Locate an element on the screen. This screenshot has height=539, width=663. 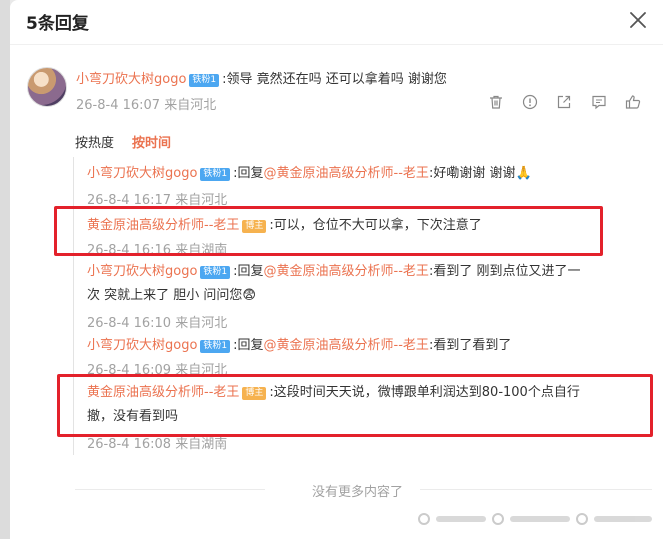
background-edge is located at coordinates (5, 269).